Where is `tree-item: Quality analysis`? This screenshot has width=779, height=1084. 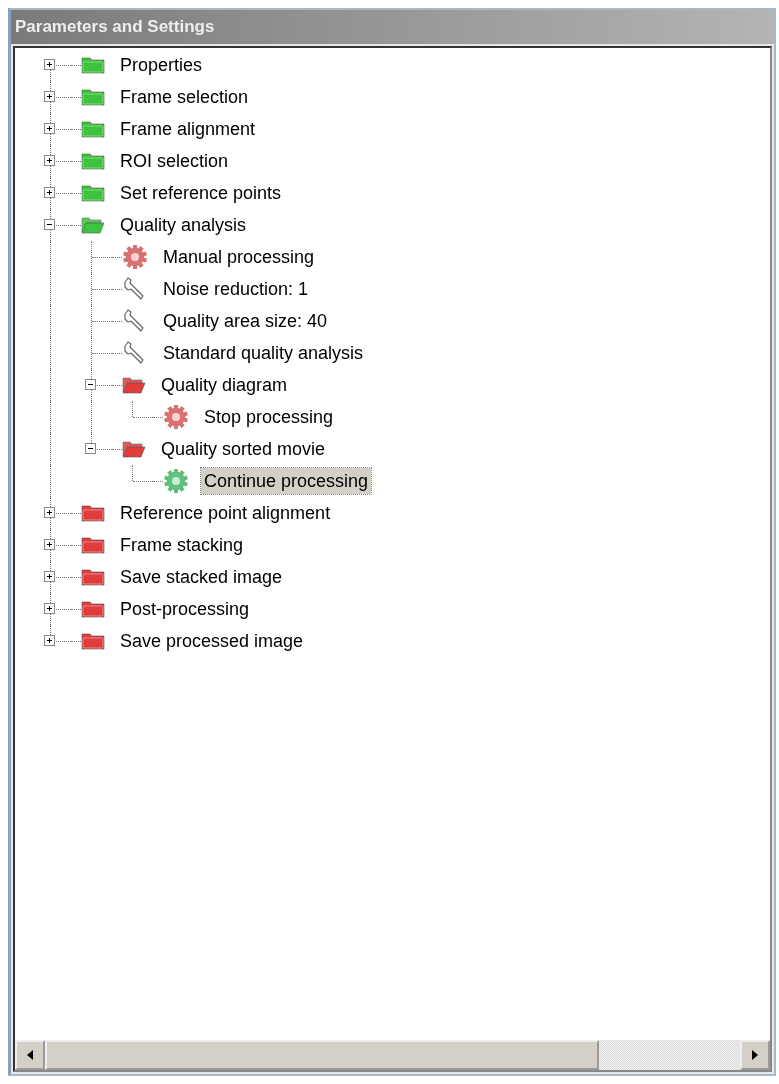 tree-item: Quality analysis is located at coordinates (183, 225).